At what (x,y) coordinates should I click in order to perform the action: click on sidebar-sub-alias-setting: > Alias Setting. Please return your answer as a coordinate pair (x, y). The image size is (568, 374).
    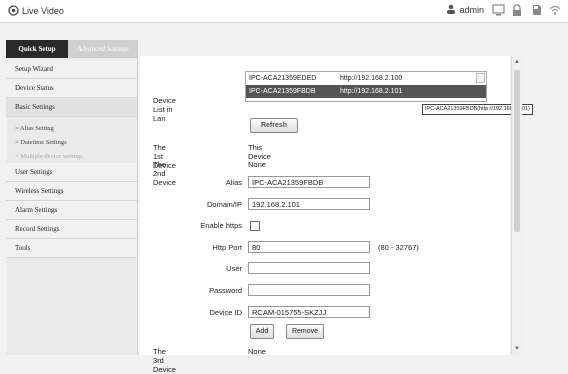
    Looking at the image, I should click on (71, 128).